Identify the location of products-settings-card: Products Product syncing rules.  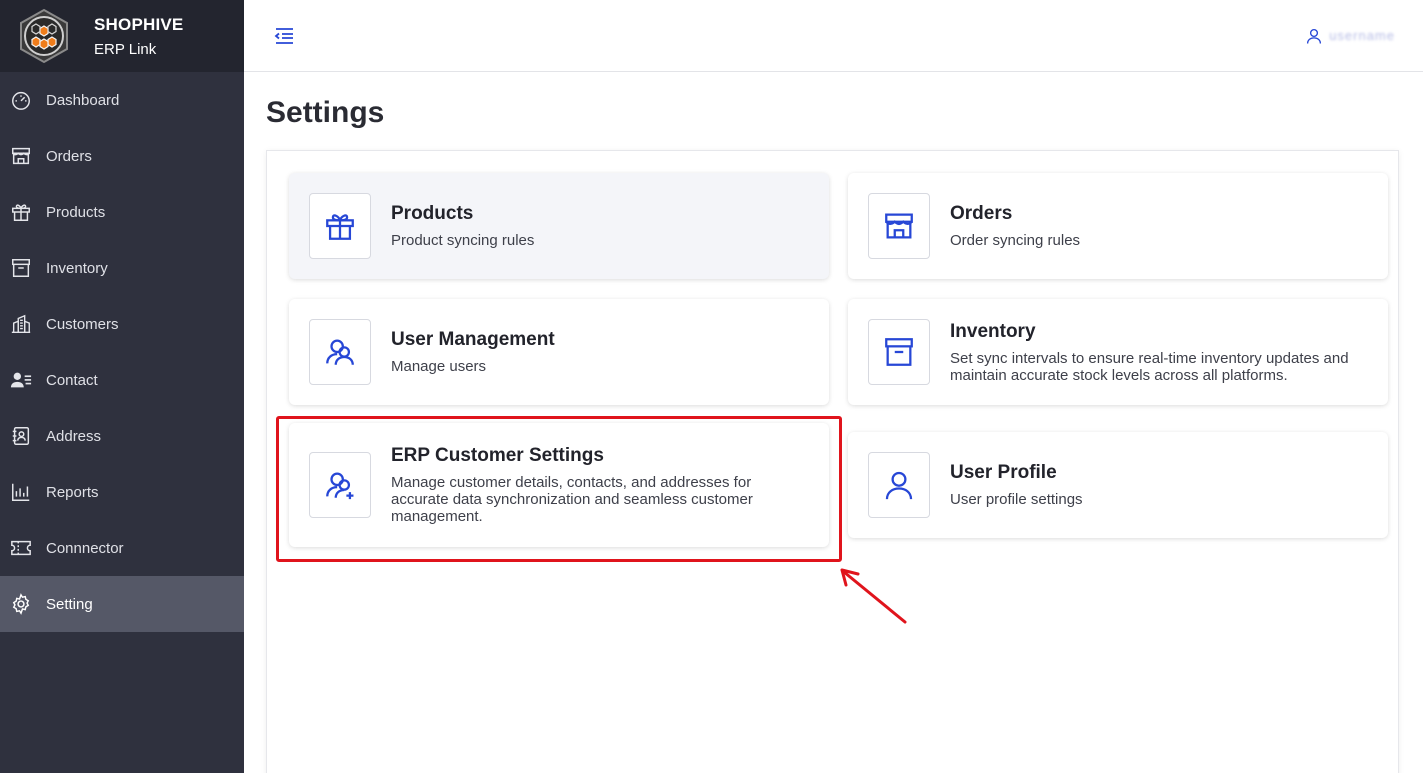
(559, 226).